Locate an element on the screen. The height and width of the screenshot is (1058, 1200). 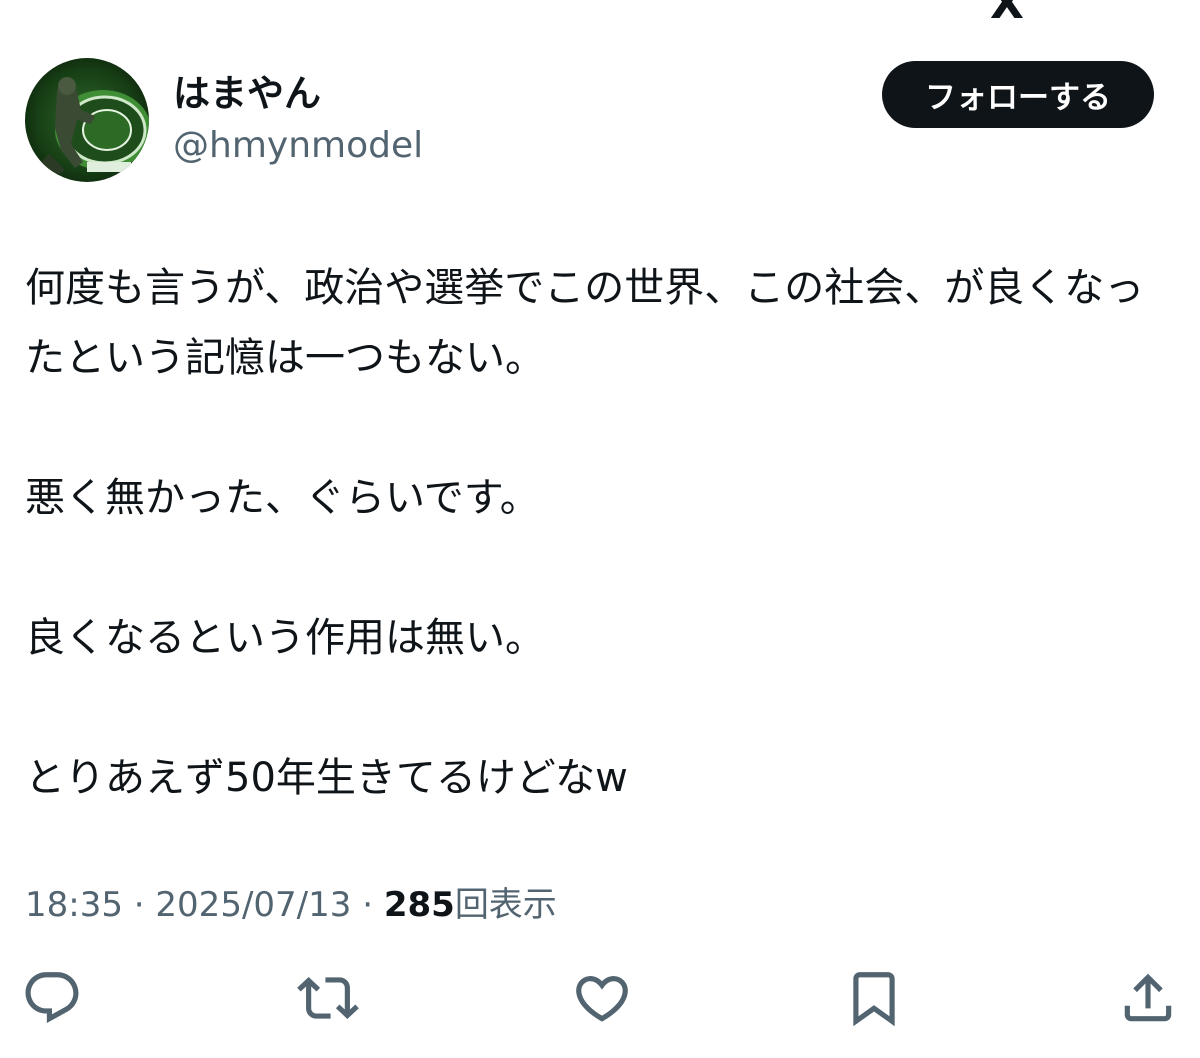
follow-button: フォローする is located at coordinates (1018, 94).